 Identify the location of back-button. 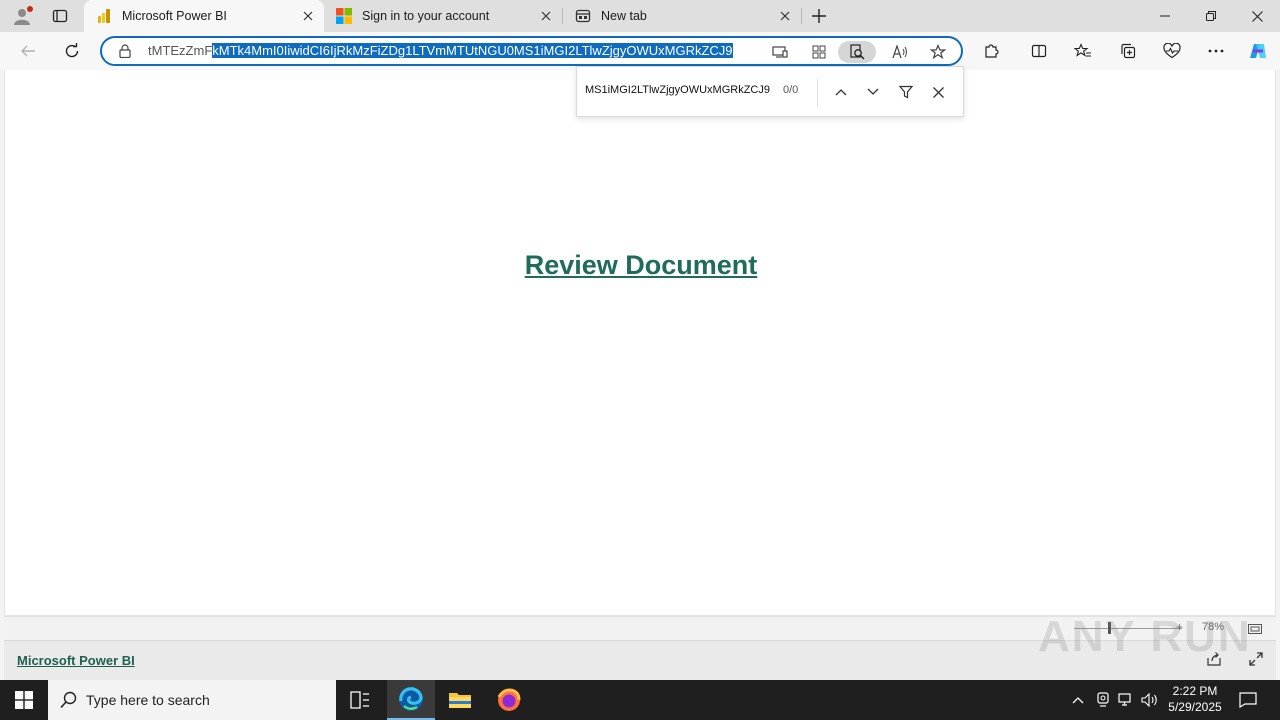
(28, 51).